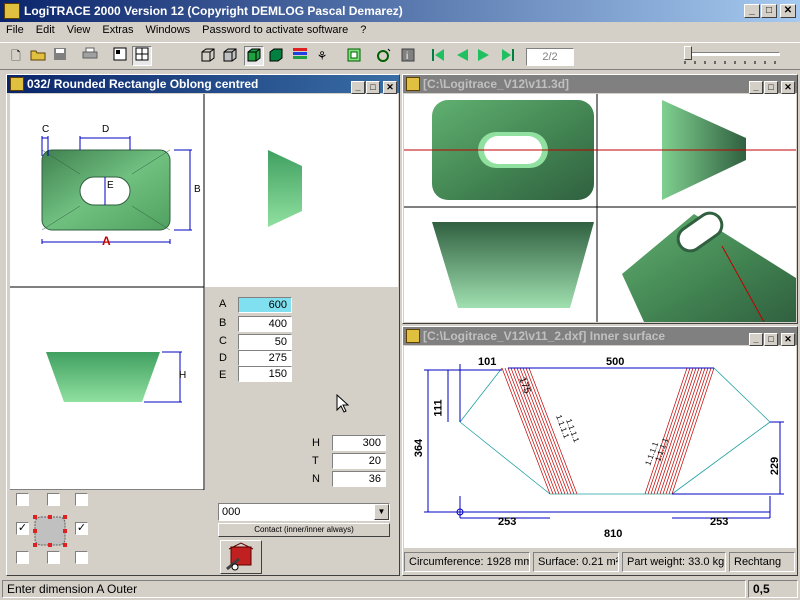 The image size is (800, 600). I want to click on menu-edit: Edit, so click(45, 30).